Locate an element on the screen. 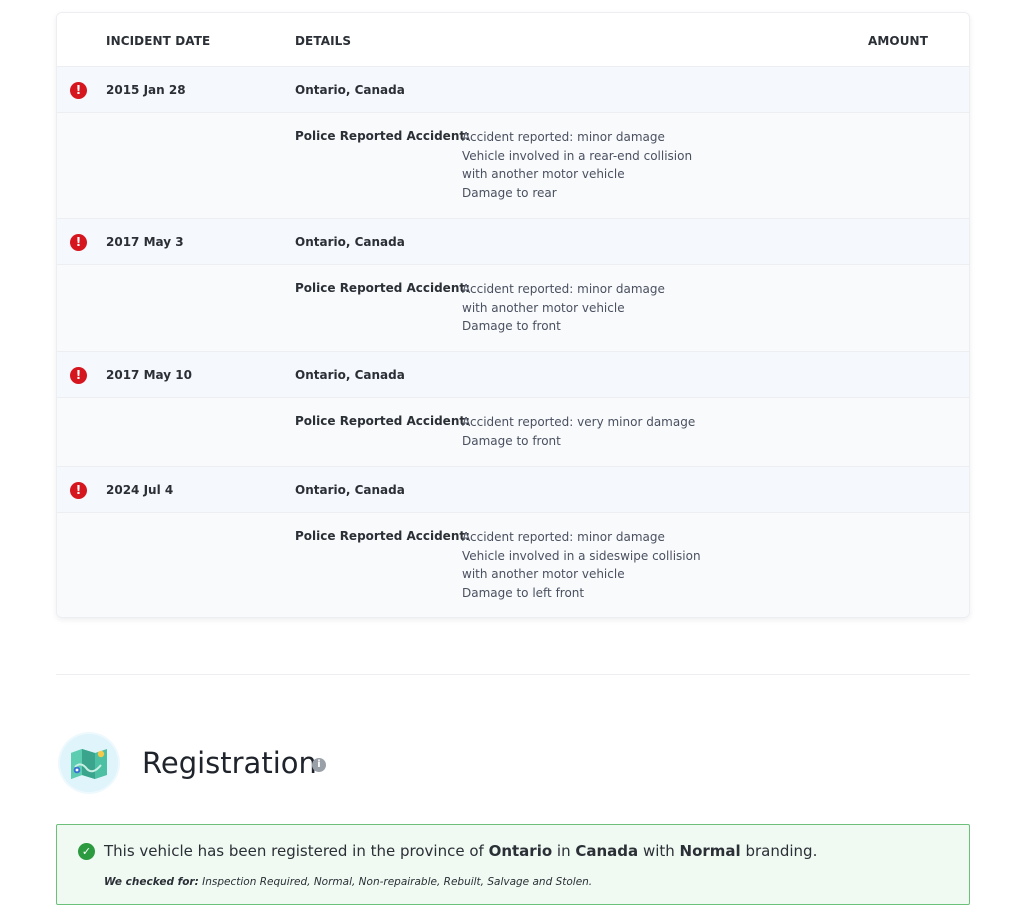 This screenshot has height=909, width=1024. detail-line: Damage to left front is located at coordinates (523, 593).